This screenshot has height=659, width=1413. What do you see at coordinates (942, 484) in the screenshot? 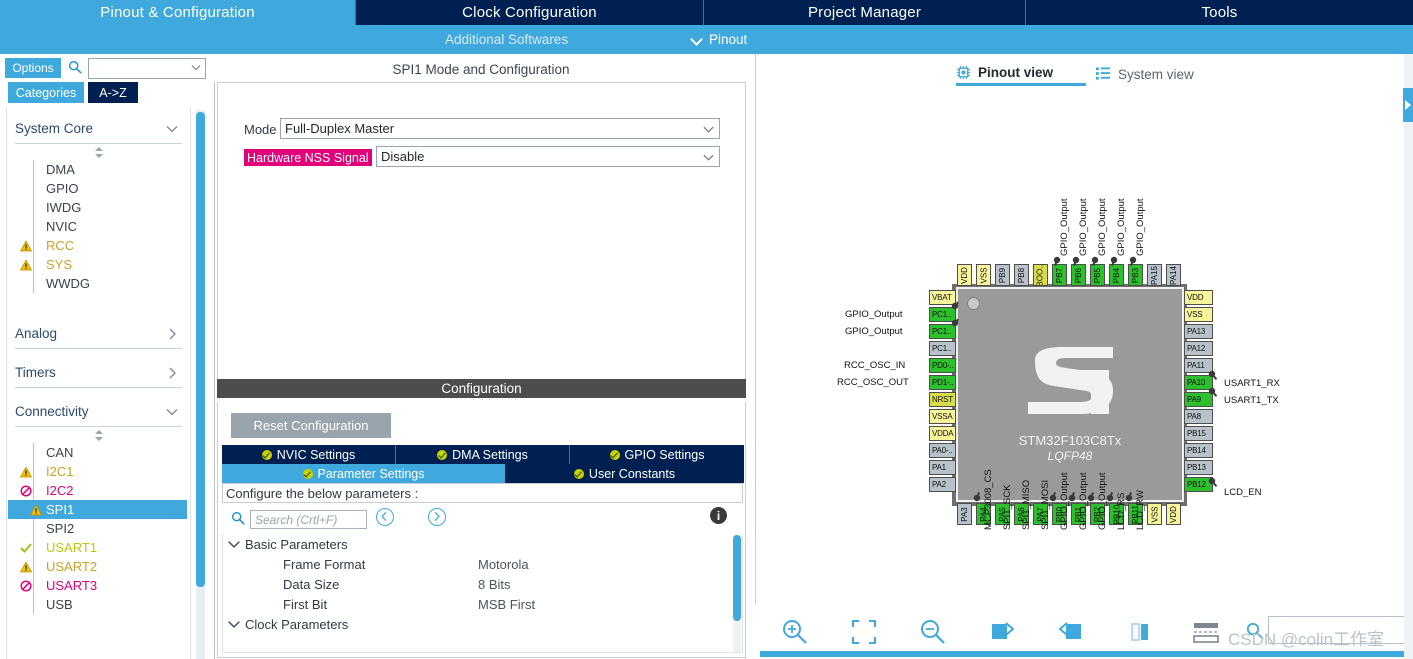
I see `pin-left-pa2: PA2` at bounding box center [942, 484].